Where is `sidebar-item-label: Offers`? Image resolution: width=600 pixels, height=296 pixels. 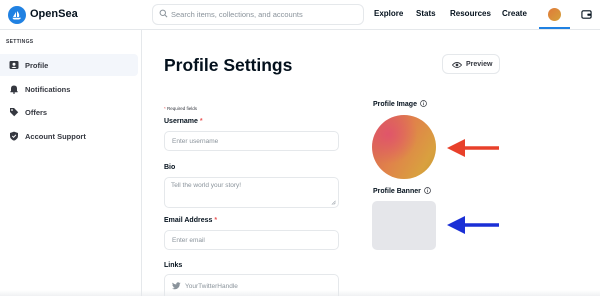 sidebar-item-label: Offers is located at coordinates (36, 112).